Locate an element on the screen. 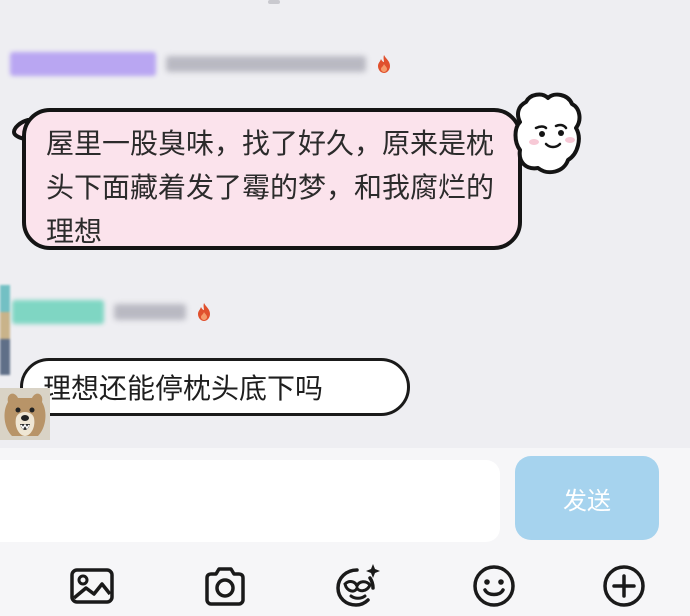  message-text: 屋里一股臭味，找了好久，原来是枕头下面藏着发了霉的梦，和我腐烂的理想 is located at coordinates (270, 187).